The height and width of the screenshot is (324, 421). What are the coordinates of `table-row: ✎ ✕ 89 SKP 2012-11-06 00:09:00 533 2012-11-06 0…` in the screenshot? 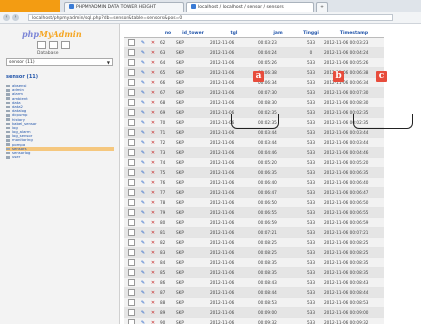 It's located at (254, 312).